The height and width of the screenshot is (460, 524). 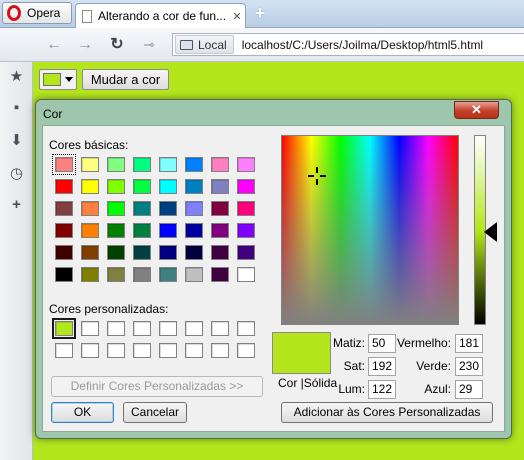 I want to click on color-spectrum, so click(x=370, y=230).